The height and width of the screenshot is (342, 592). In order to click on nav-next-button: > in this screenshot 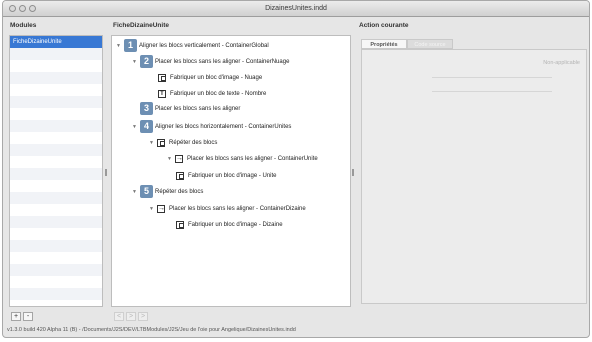, I will do `click(143, 316)`.